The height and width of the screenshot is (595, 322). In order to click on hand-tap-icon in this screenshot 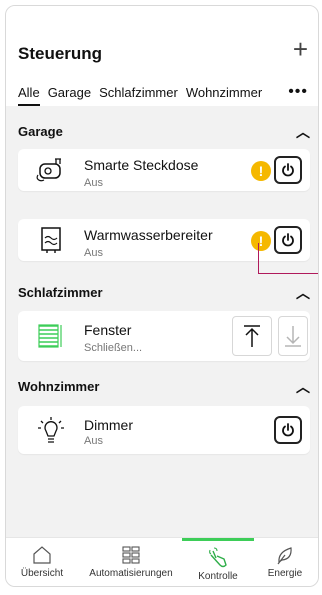, I will do `click(218, 557)`.